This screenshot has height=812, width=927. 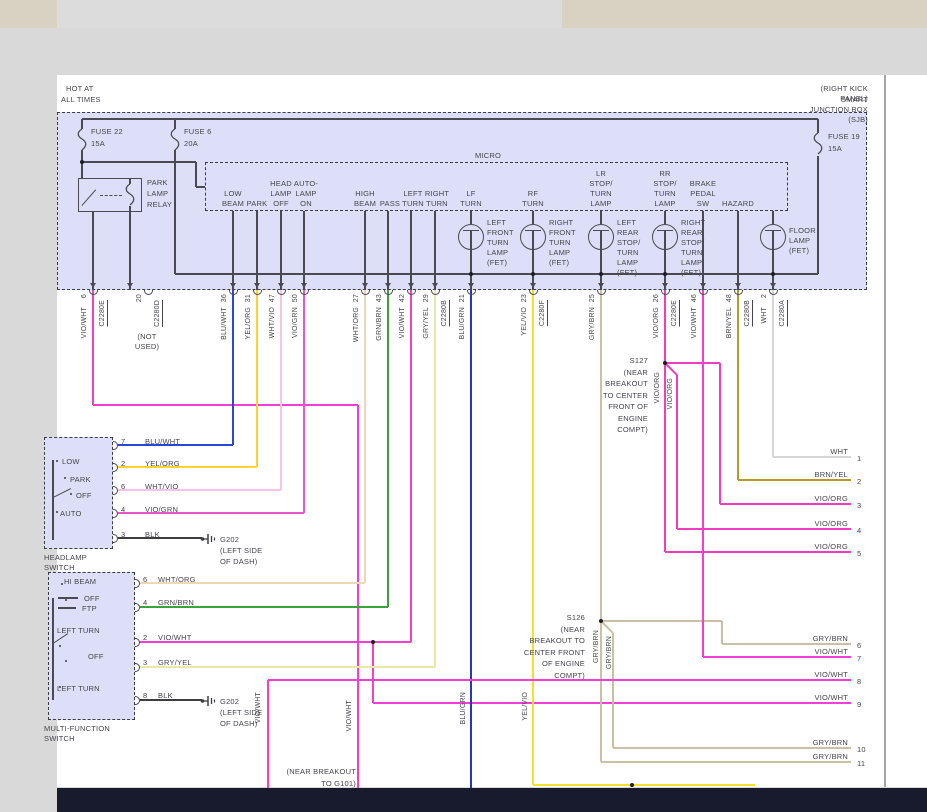 I want to click on diagram-label: FLOOR LAMP (FET), so click(x=802, y=240).